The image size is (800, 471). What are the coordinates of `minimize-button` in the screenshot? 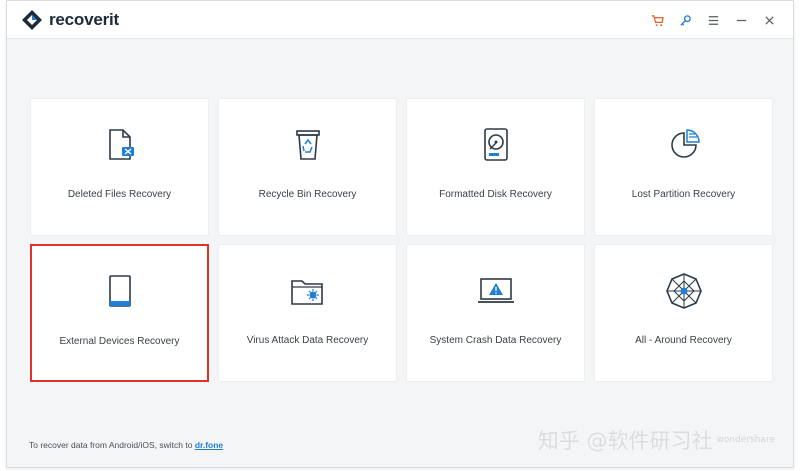 It's located at (741, 20).